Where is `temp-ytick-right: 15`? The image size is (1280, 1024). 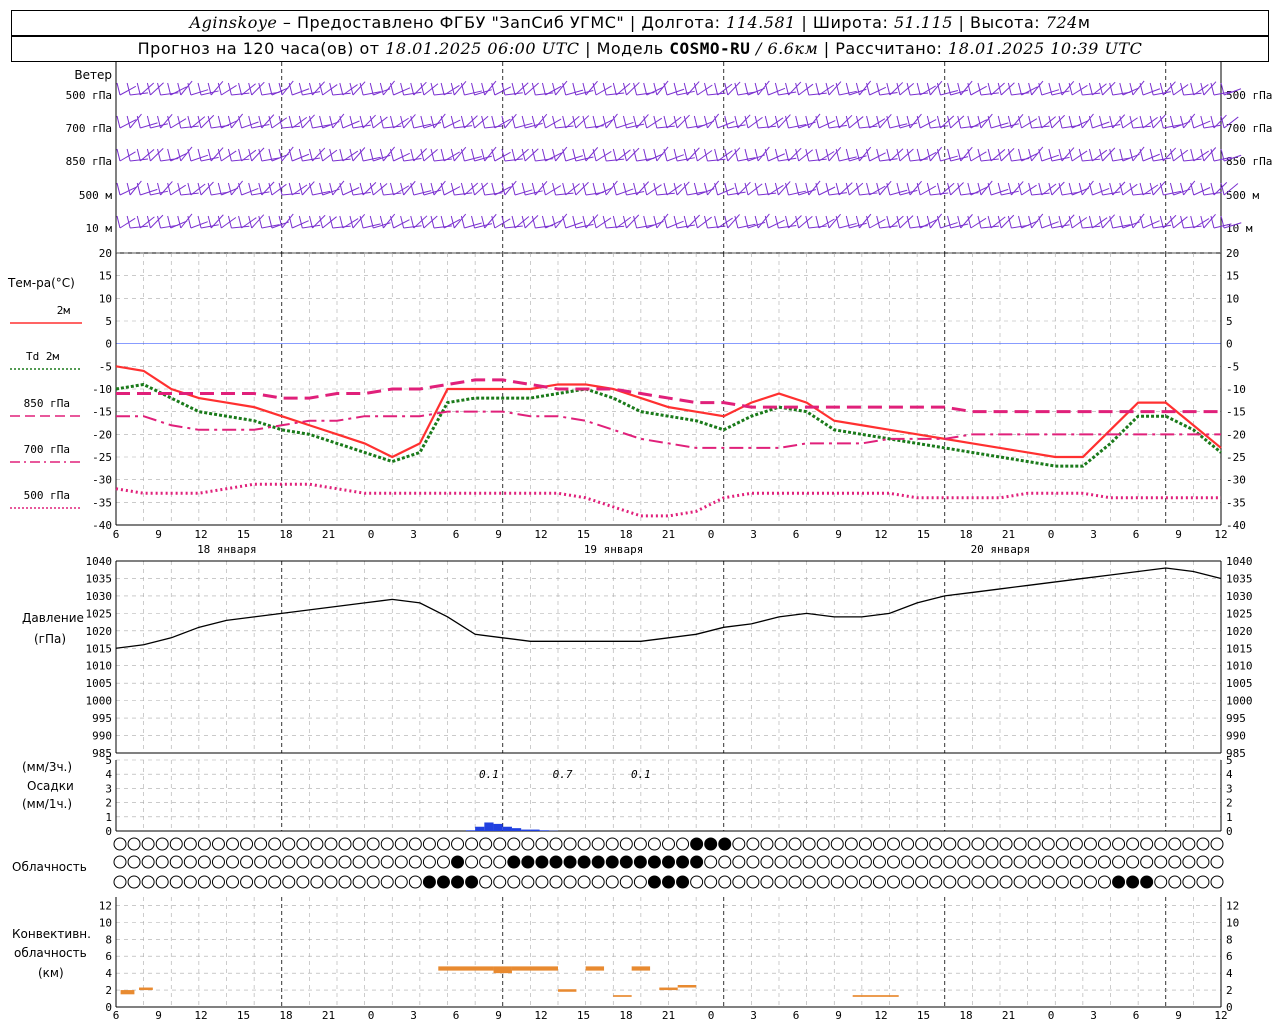
temp-ytick-right: 15 is located at coordinates (1232, 276).